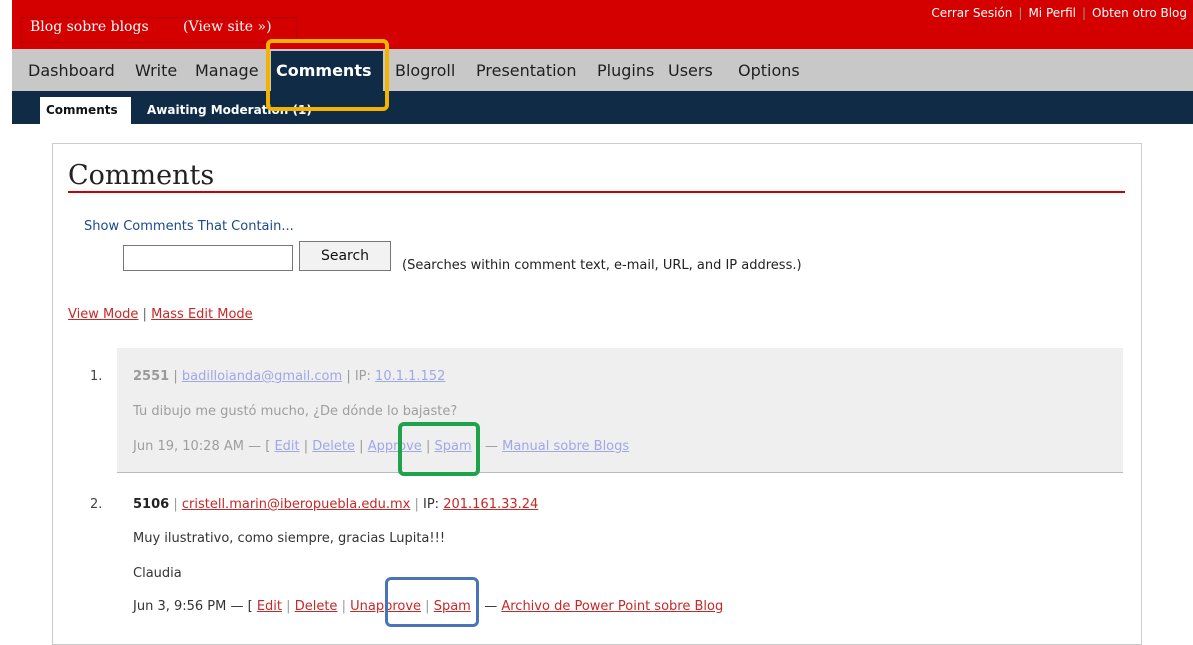 The image size is (1193, 645). What do you see at coordinates (565, 446) in the screenshot?
I see `post-link: Manual sobre Blogs` at bounding box center [565, 446].